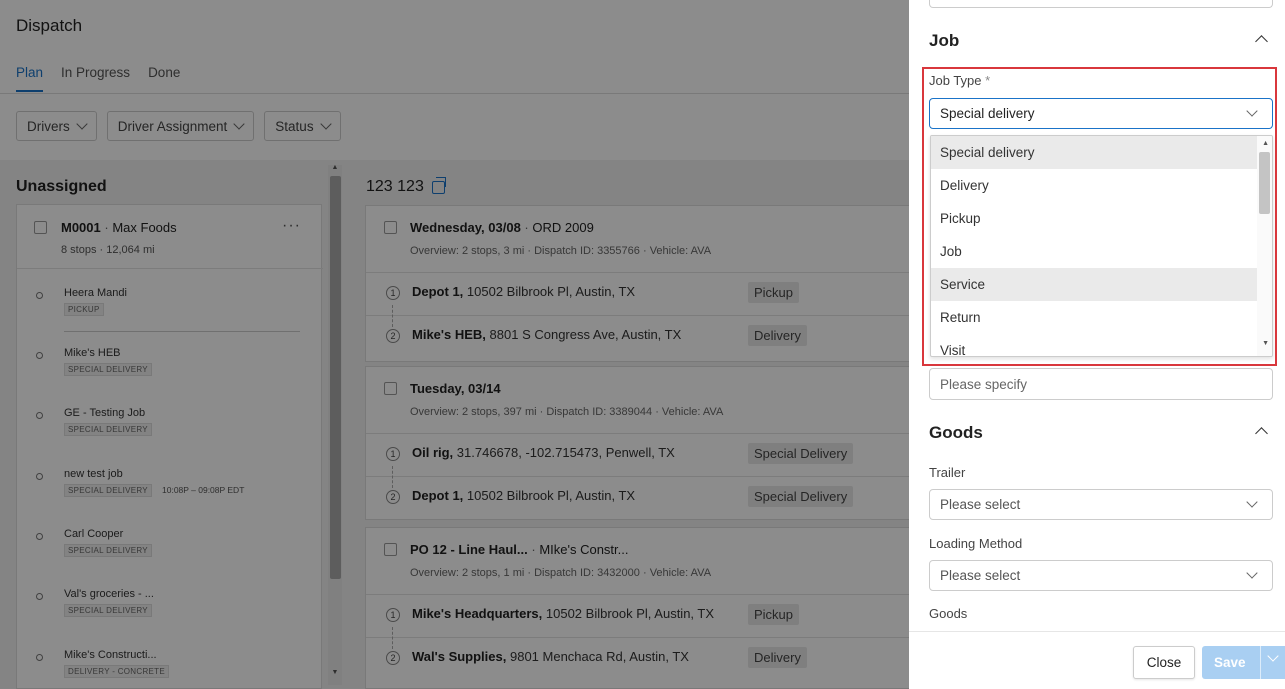 This screenshot has height=689, width=1285. I want to click on save-button: Save, so click(1243, 662).